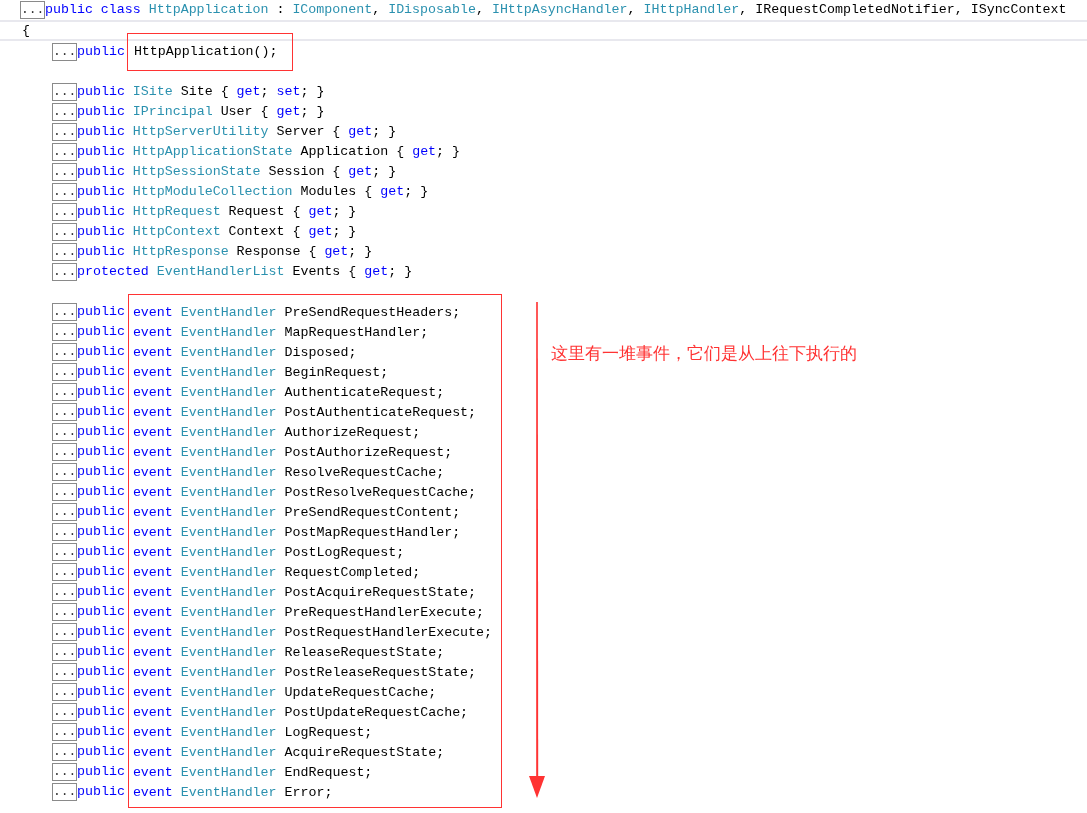 The height and width of the screenshot is (813, 1087). Describe the element at coordinates (364, 653) in the screenshot. I see `event-name: ReleaseRequestState;` at that location.